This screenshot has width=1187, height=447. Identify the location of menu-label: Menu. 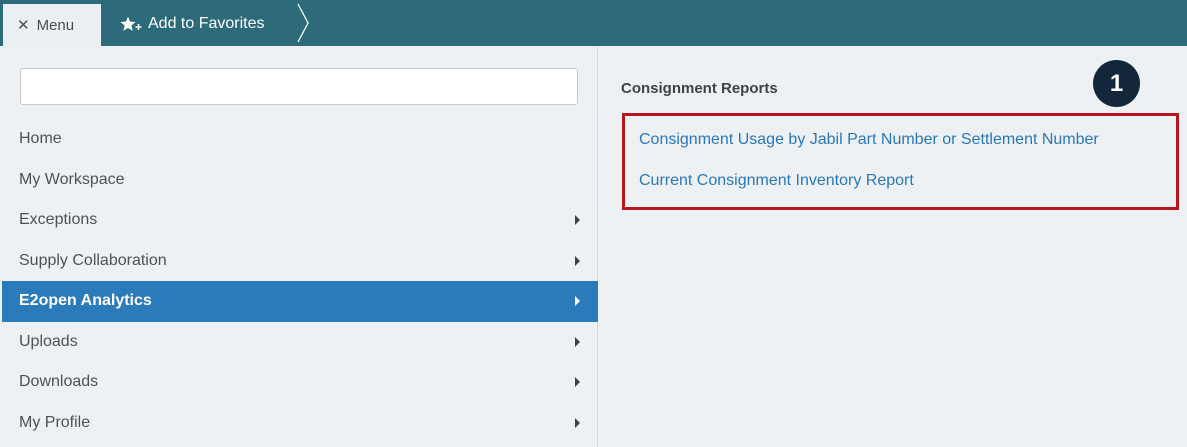
(55, 25).